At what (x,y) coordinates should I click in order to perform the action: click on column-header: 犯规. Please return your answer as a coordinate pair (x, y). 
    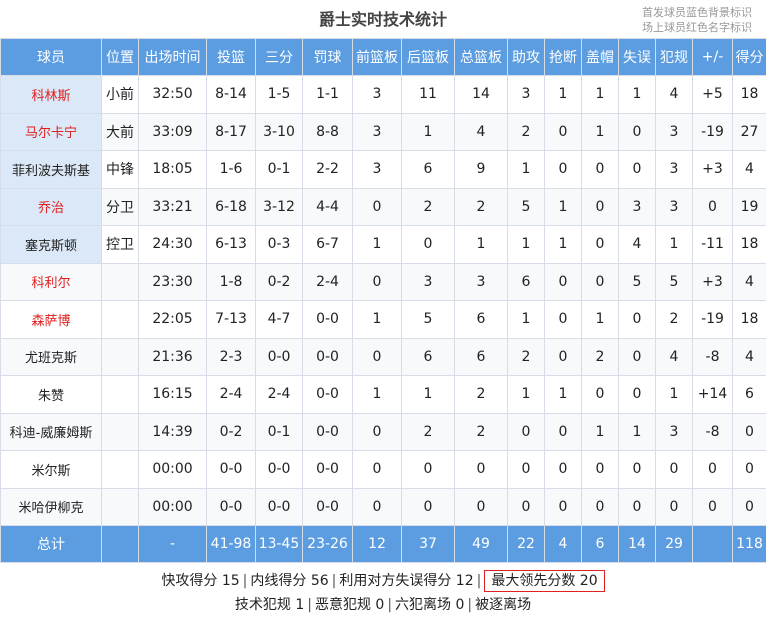
    Looking at the image, I should click on (674, 57).